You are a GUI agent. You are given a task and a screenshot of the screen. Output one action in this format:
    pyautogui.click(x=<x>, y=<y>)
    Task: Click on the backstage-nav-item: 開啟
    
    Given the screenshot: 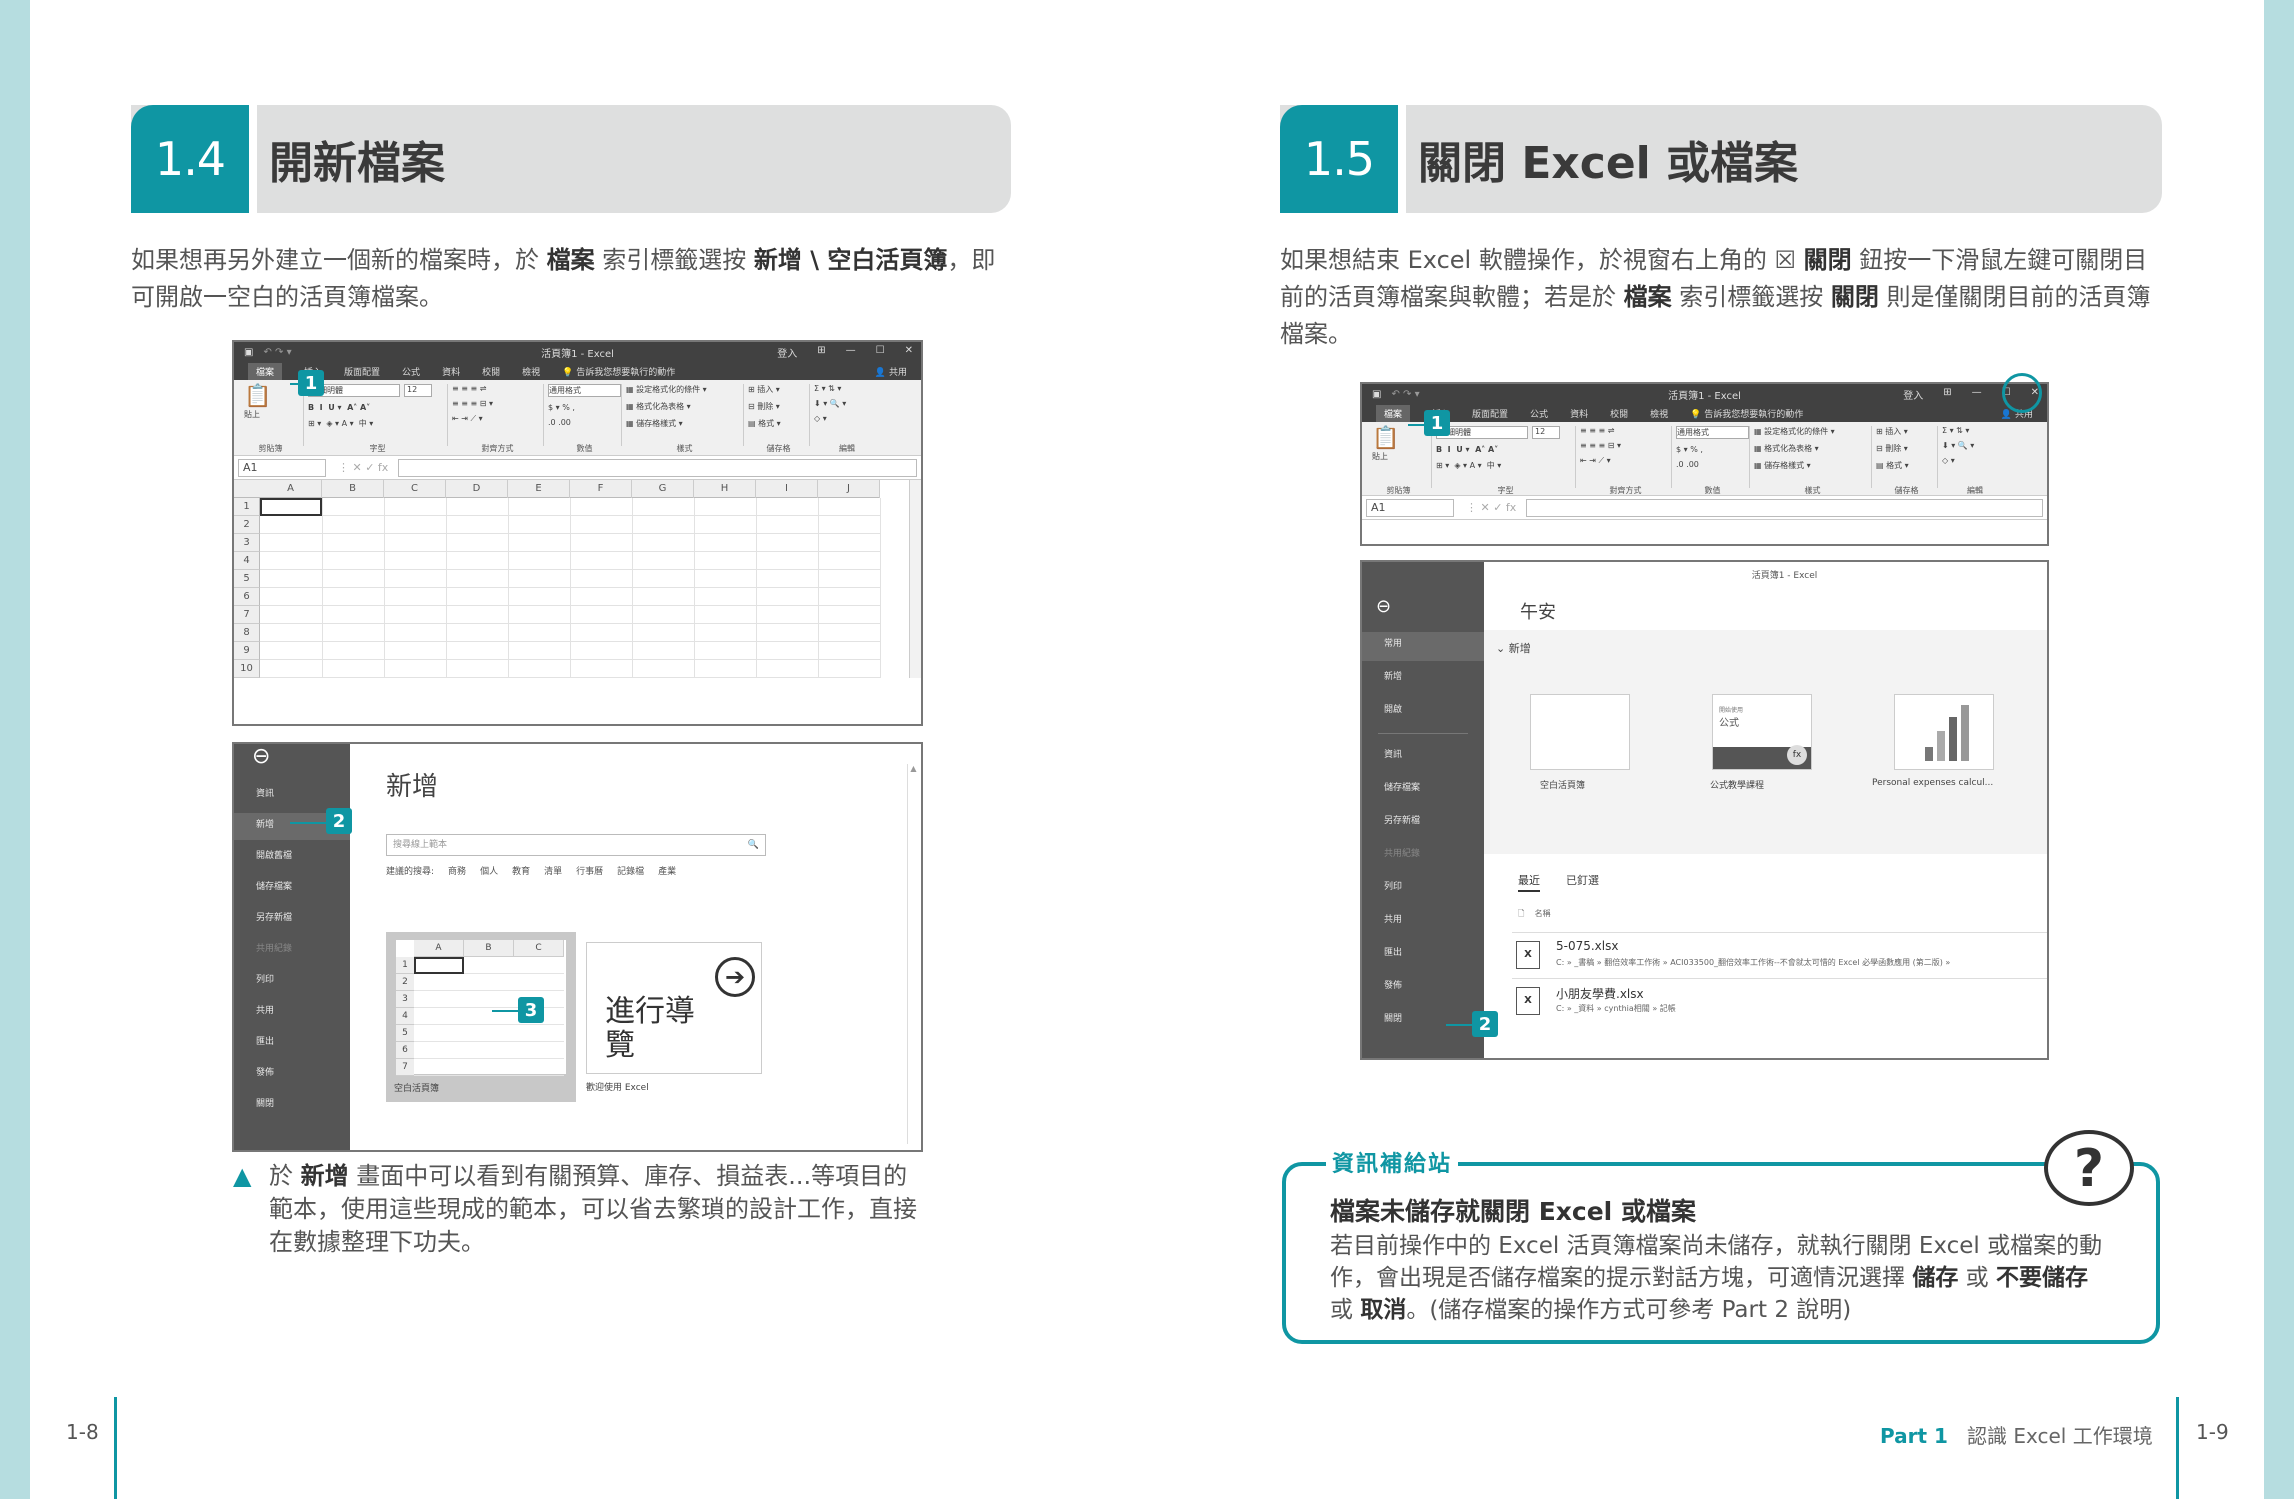 What is the action you would take?
    pyautogui.click(x=1423, y=712)
    